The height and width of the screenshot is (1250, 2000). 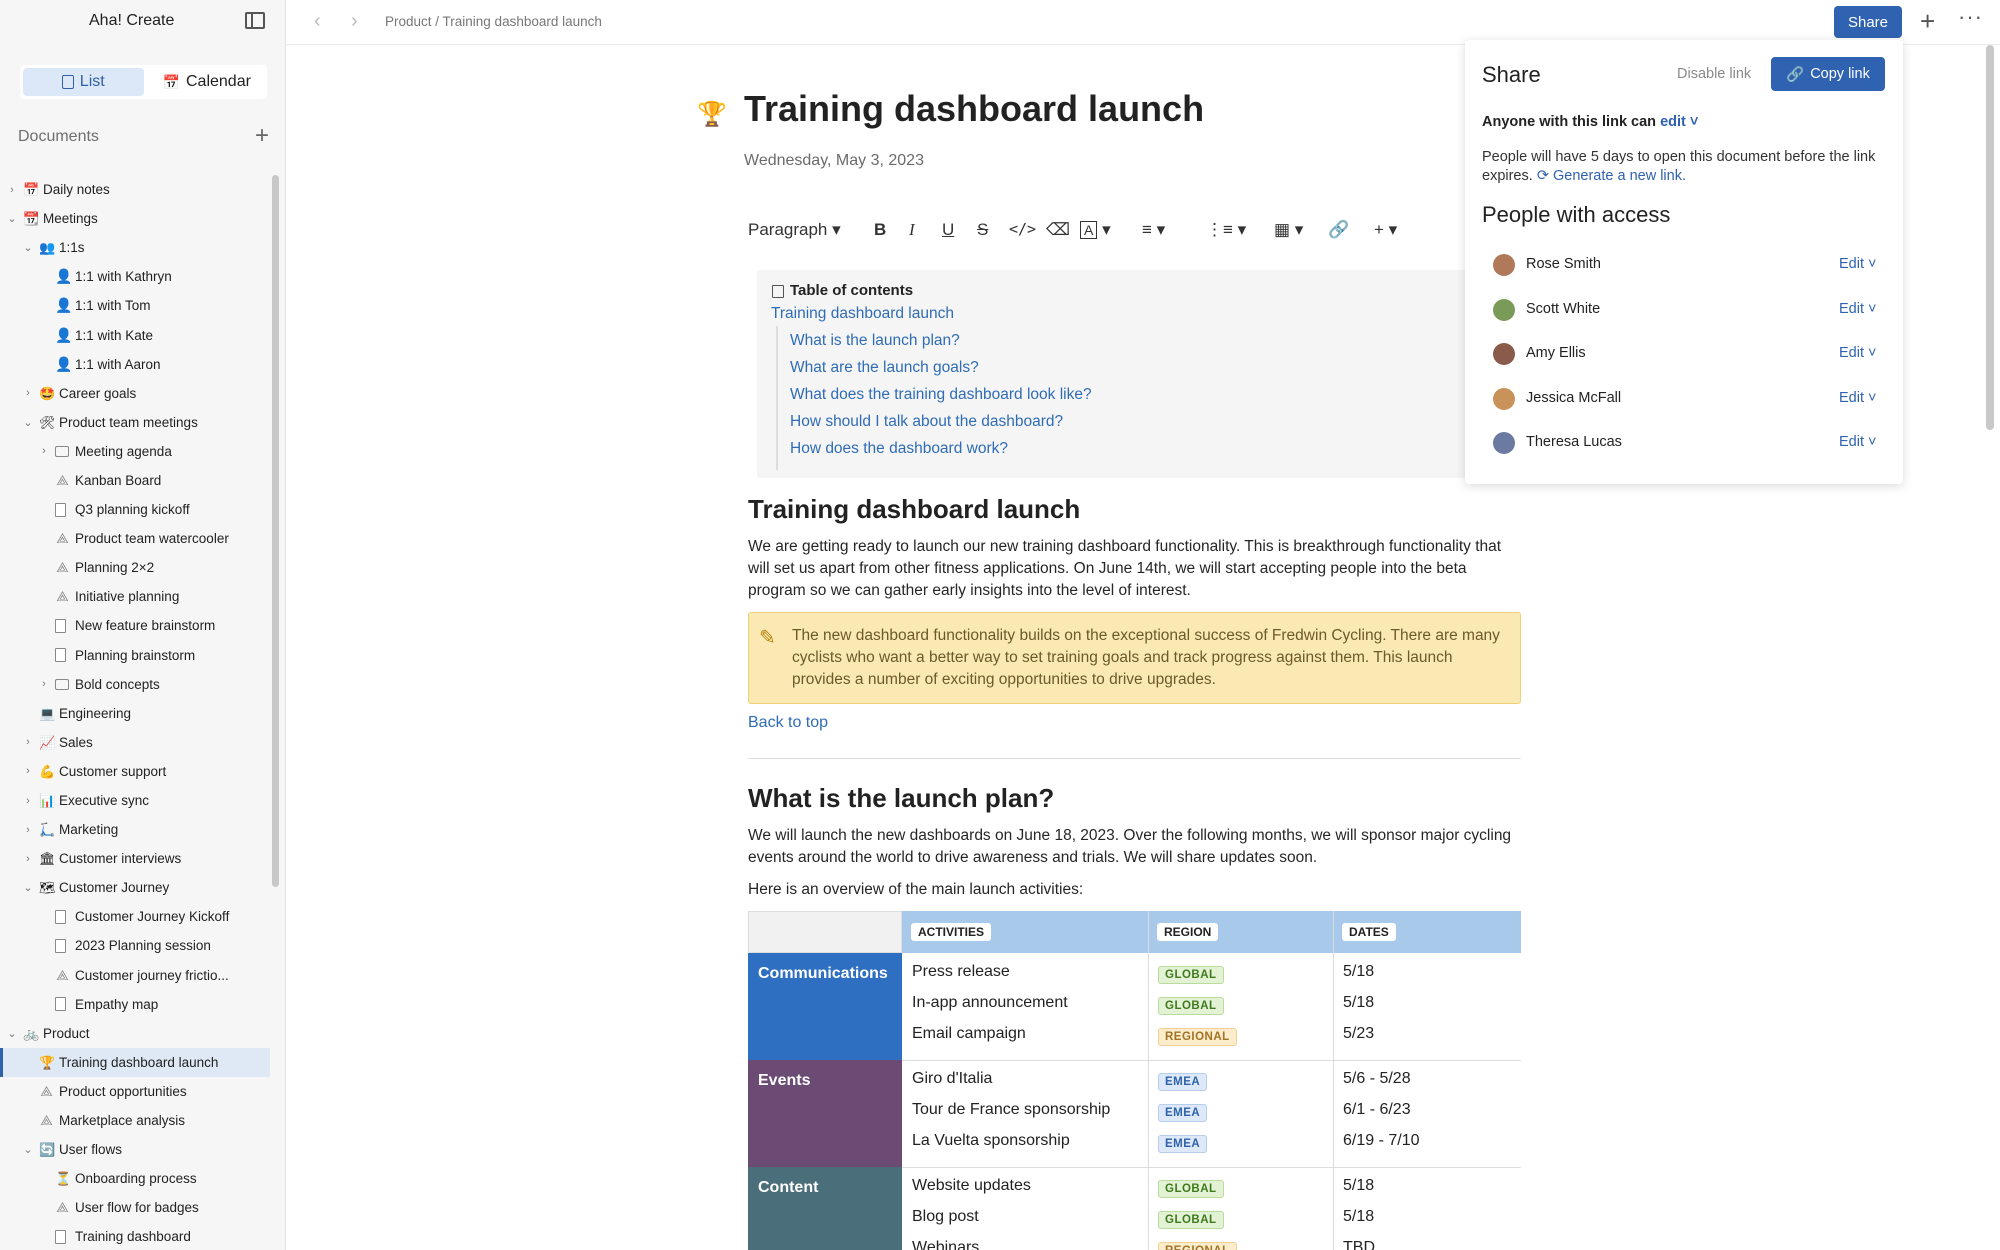 I want to click on sidebar-item: › 🏛 Customer interviews, so click(x=135, y=858).